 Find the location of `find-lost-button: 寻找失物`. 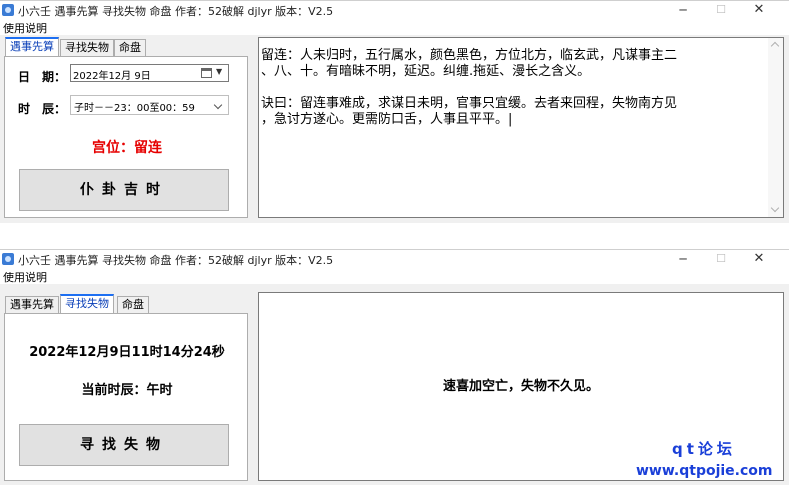

find-lost-button: 寻找失物 is located at coordinates (124, 445).